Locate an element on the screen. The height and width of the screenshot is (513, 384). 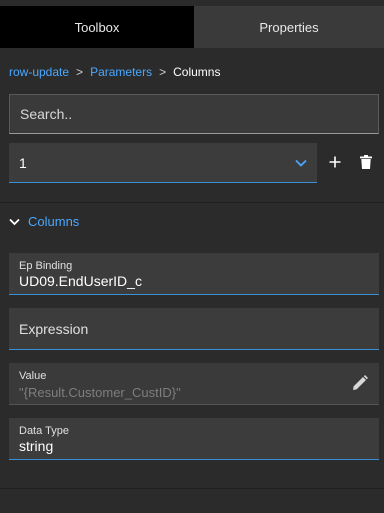
add-button is located at coordinates (335, 162).